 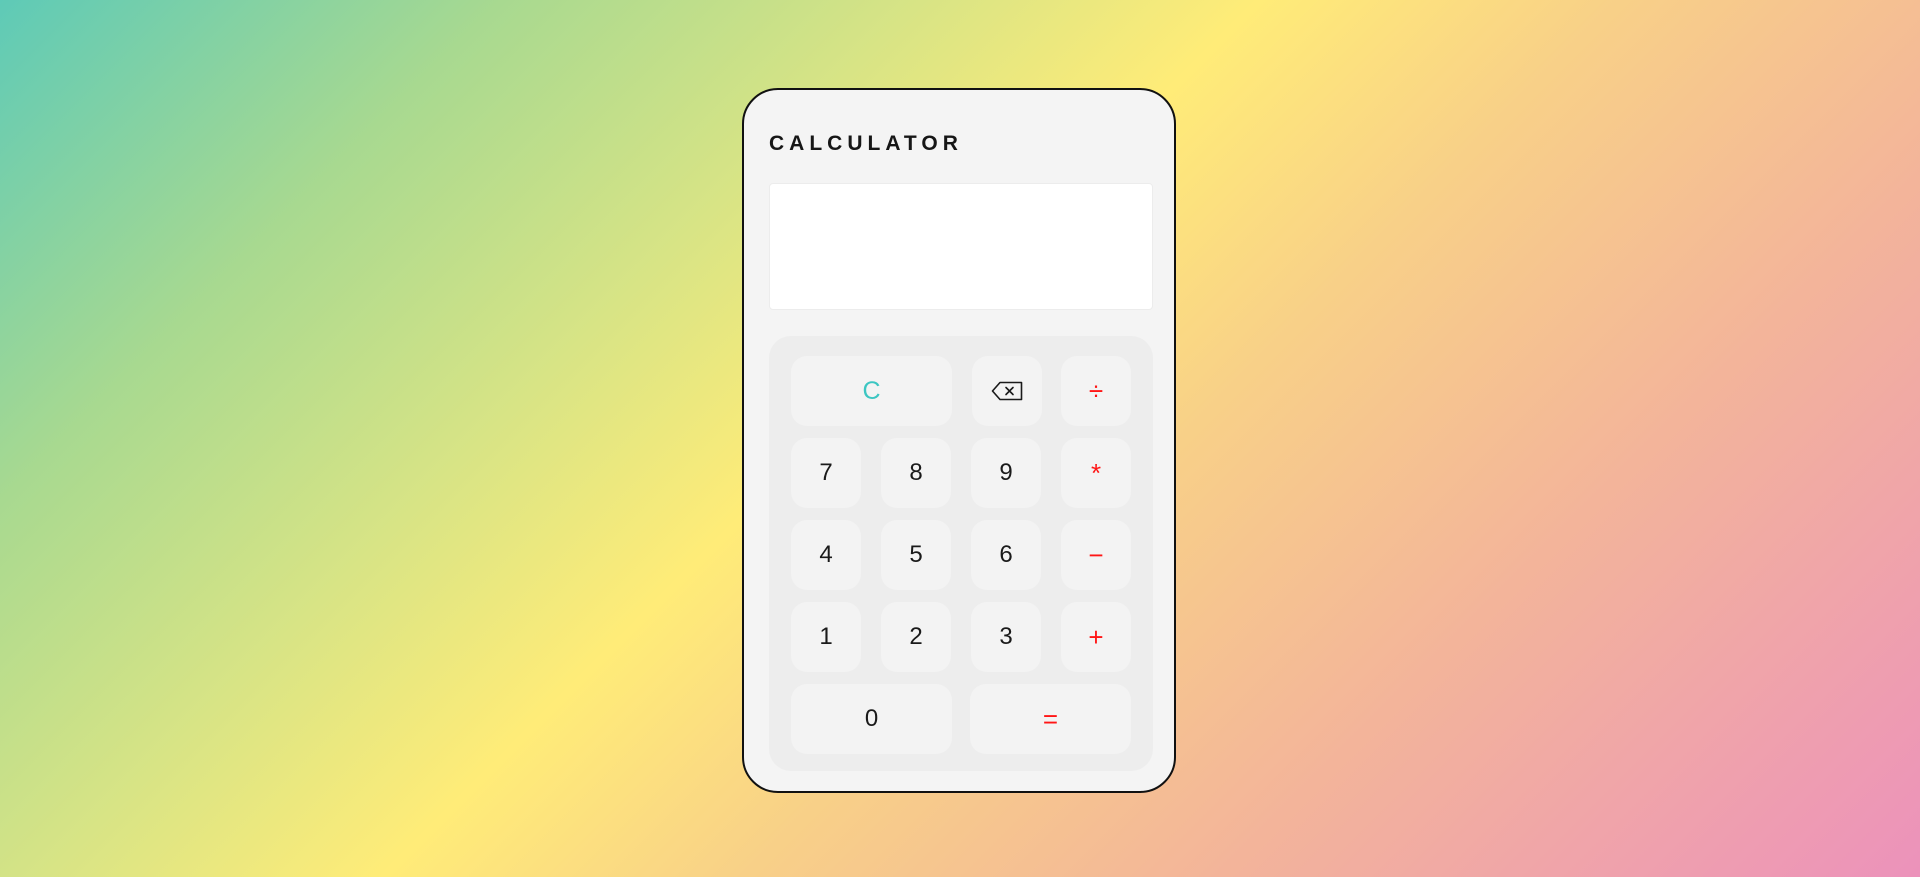 I want to click on digit-4-button: 4, so click(x=826, y=555).